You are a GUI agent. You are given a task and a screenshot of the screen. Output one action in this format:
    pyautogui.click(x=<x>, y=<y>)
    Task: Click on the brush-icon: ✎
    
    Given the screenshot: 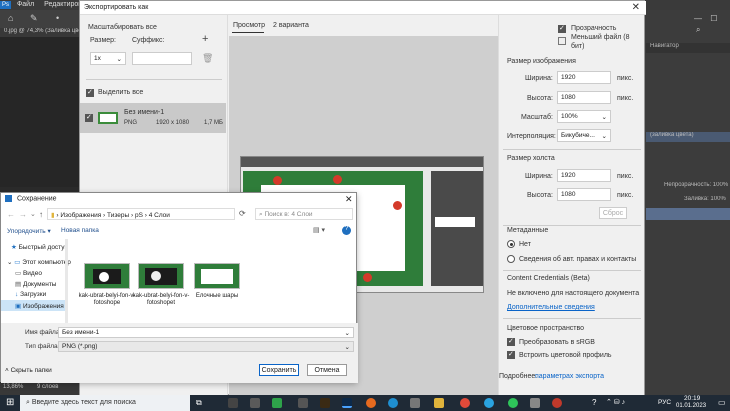 What is the action you would take?
    pyautogui.click(x=34, y=18)
    